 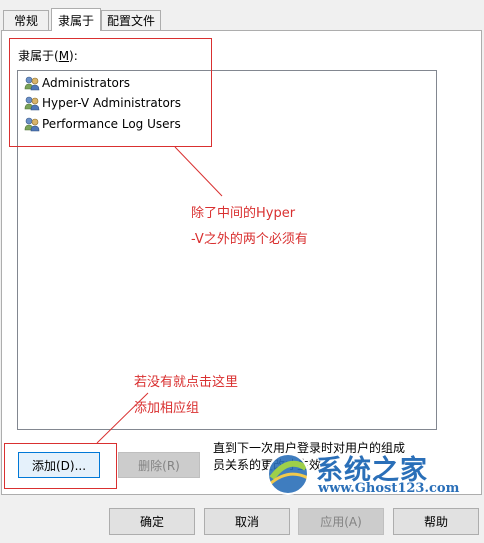 What do you see at coordinates (159, 465) in the screenshot?
I see `remove-button: 删除(R)` at bounding box center [159, 465].